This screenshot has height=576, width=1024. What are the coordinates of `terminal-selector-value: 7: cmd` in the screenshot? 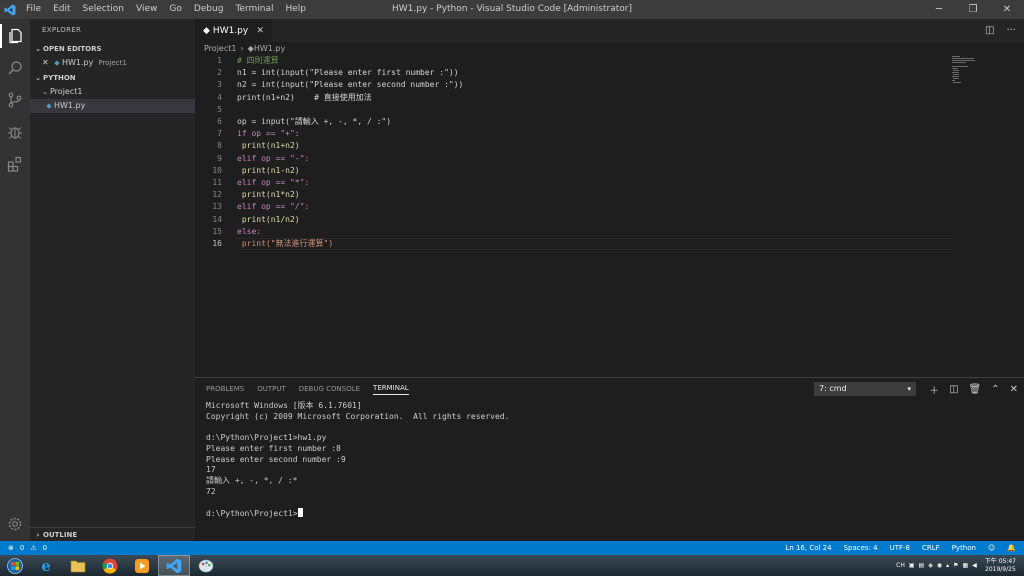 It's located at (833, 388).